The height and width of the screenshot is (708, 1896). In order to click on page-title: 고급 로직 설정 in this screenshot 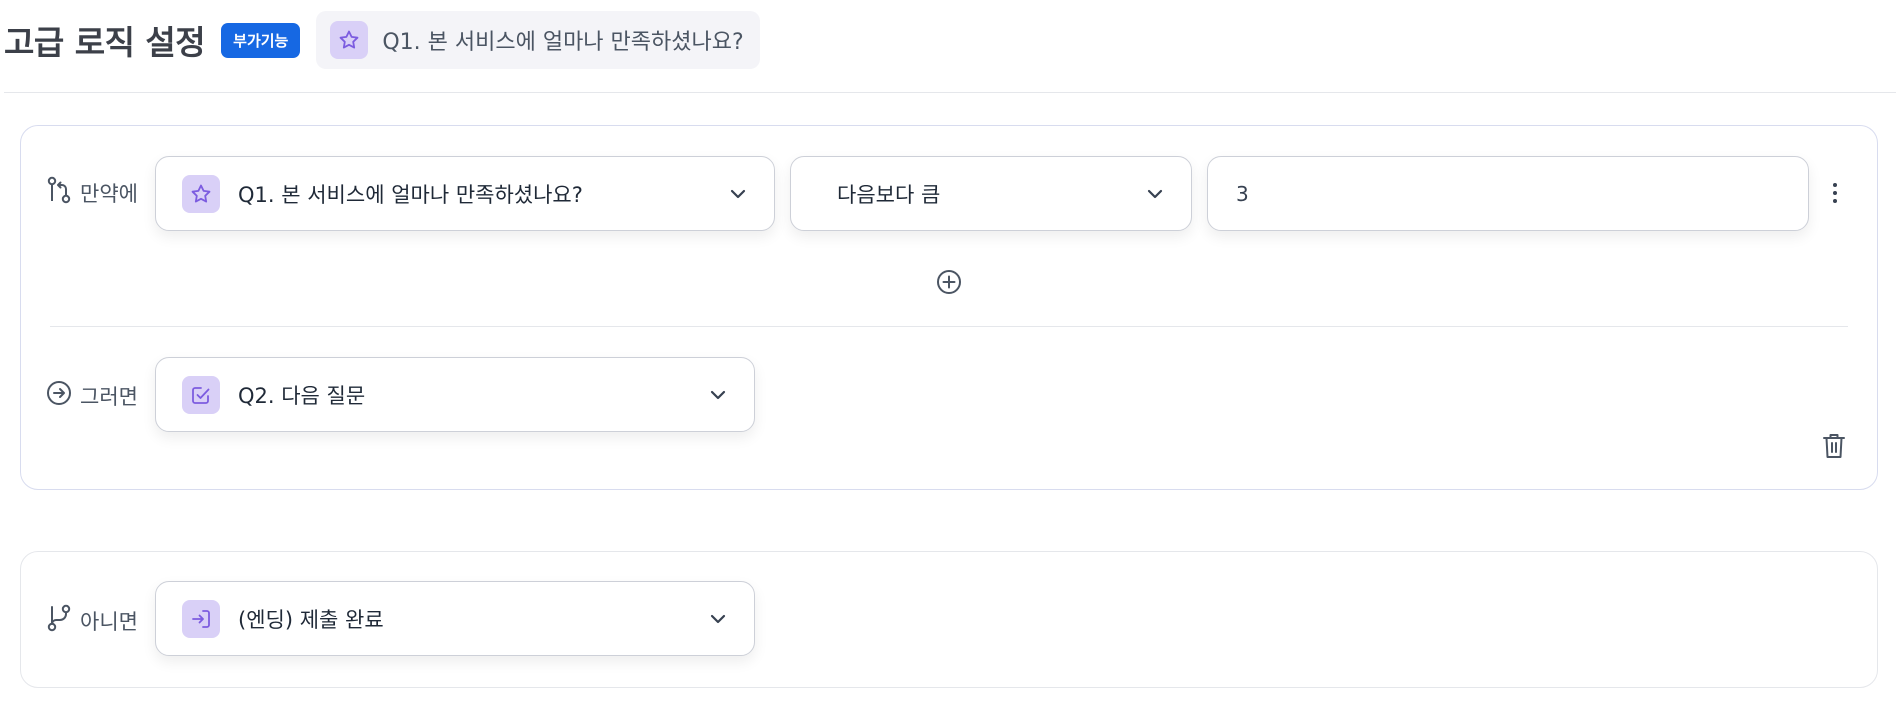, I will do `click(105, 42)`.